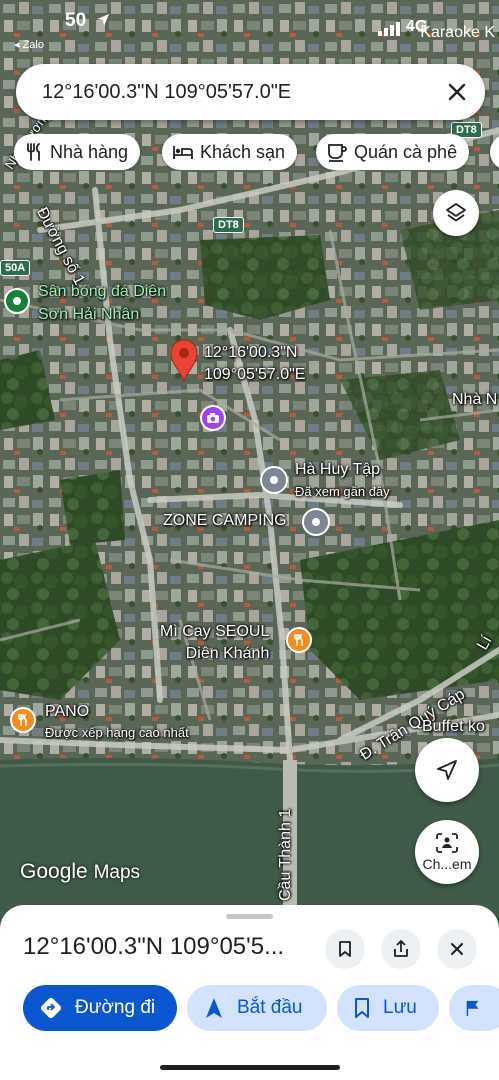 The width and height of the screenshot is (499, 1080). I want to click on street-view-icon, so click(447, 843).